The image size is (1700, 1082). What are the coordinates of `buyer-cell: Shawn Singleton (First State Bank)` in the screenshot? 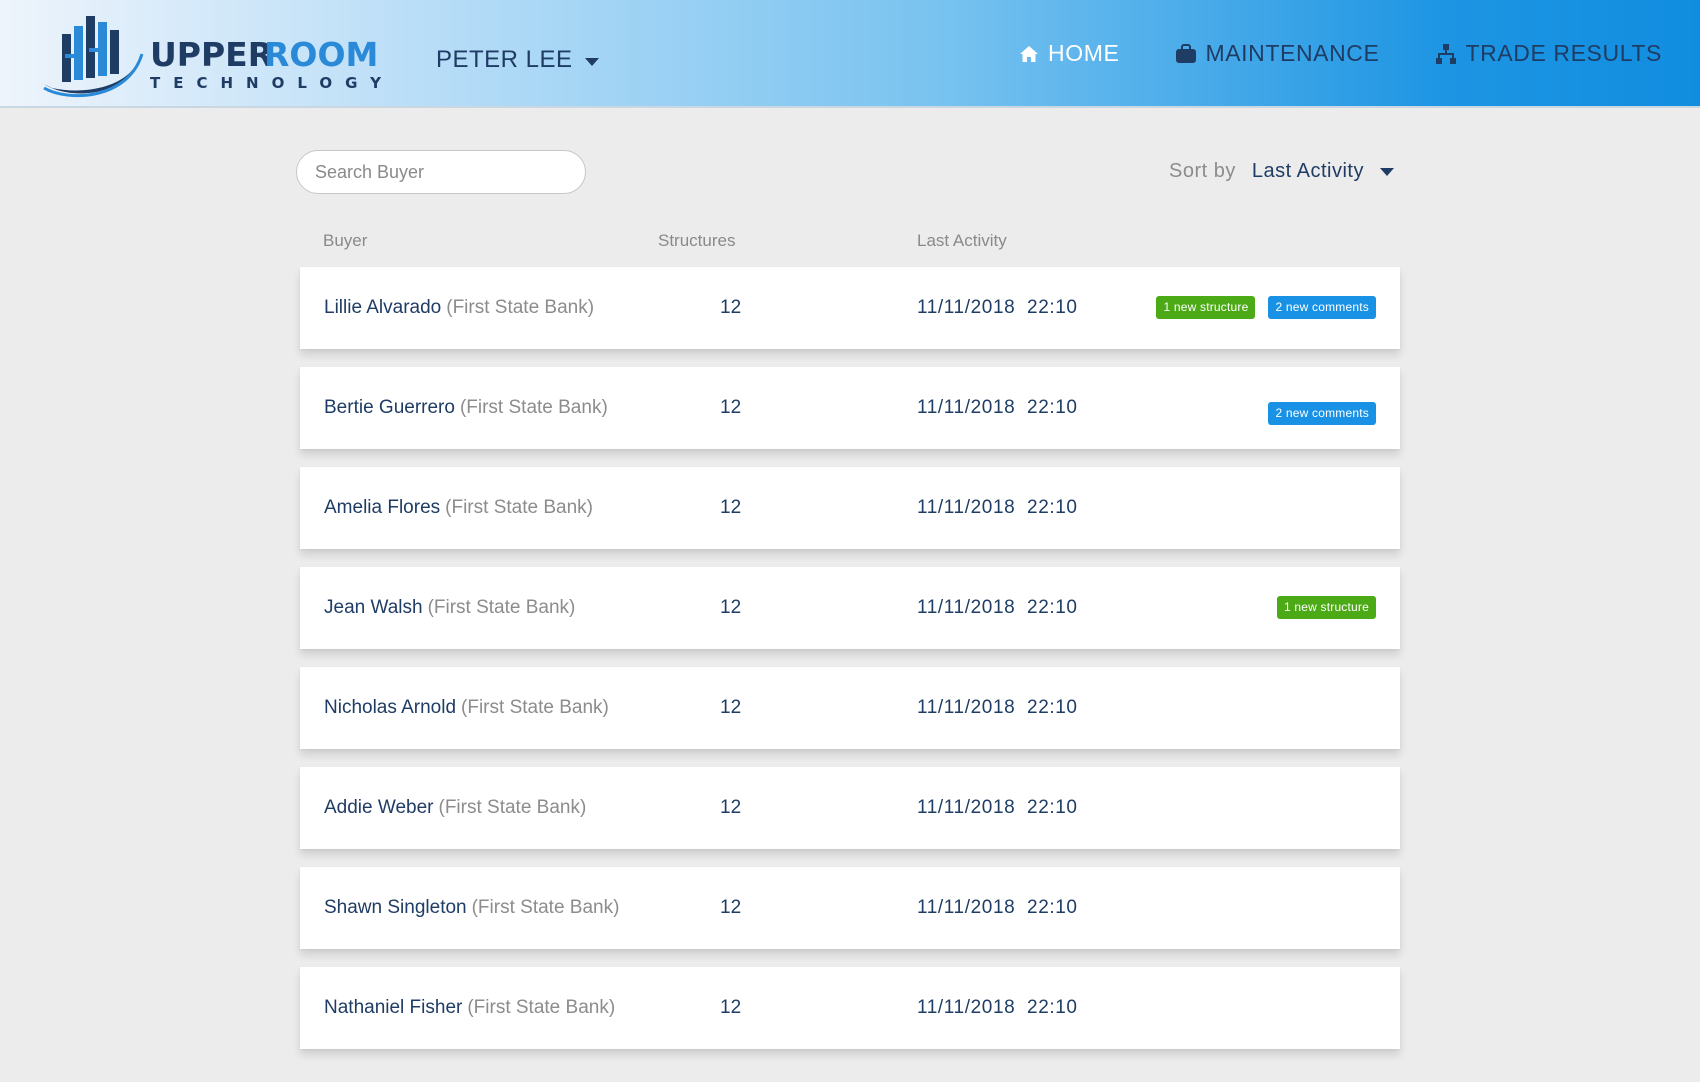 It's located at (471, 908).